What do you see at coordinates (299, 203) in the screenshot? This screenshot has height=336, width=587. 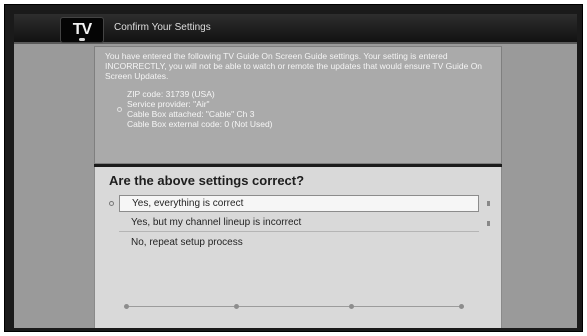 I see `option-yes-correct: Yes, everything is correct` at bounding box center [299, 203].